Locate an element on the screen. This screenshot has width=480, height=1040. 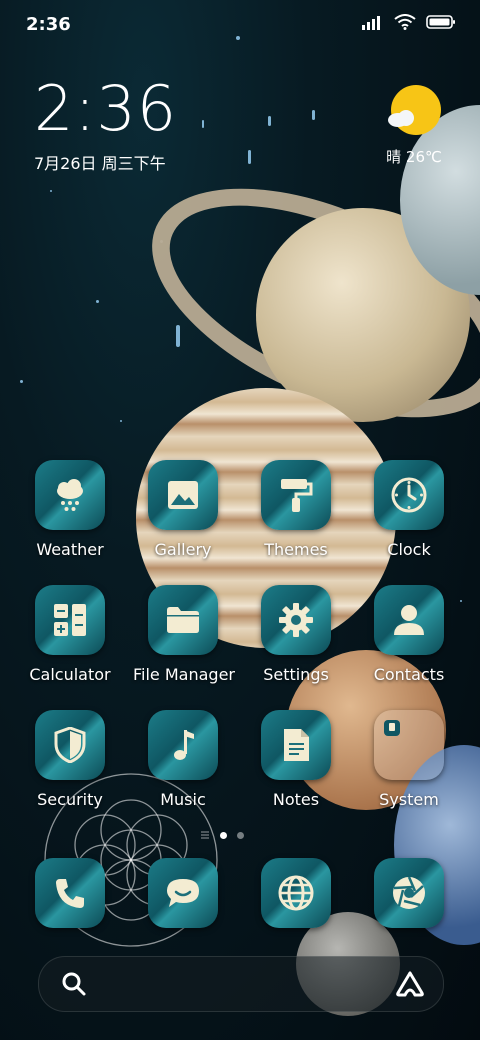
camera-aperture-icon is located at coordinates (409, 892).